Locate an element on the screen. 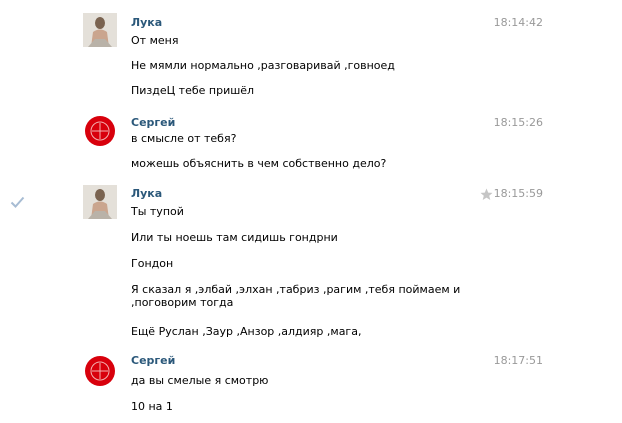  message-text: да вы смелые я смотрю is located at coordinates (200, 380).